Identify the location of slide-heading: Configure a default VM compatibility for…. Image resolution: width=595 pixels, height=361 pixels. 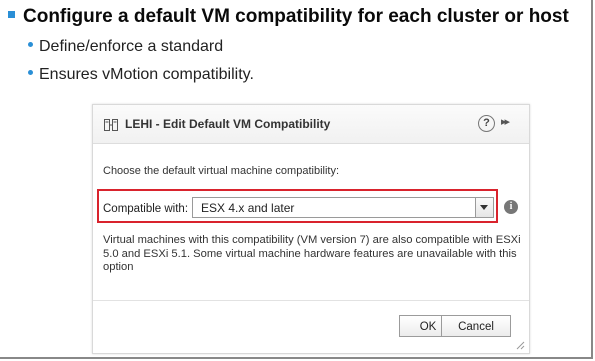
(288, 17).